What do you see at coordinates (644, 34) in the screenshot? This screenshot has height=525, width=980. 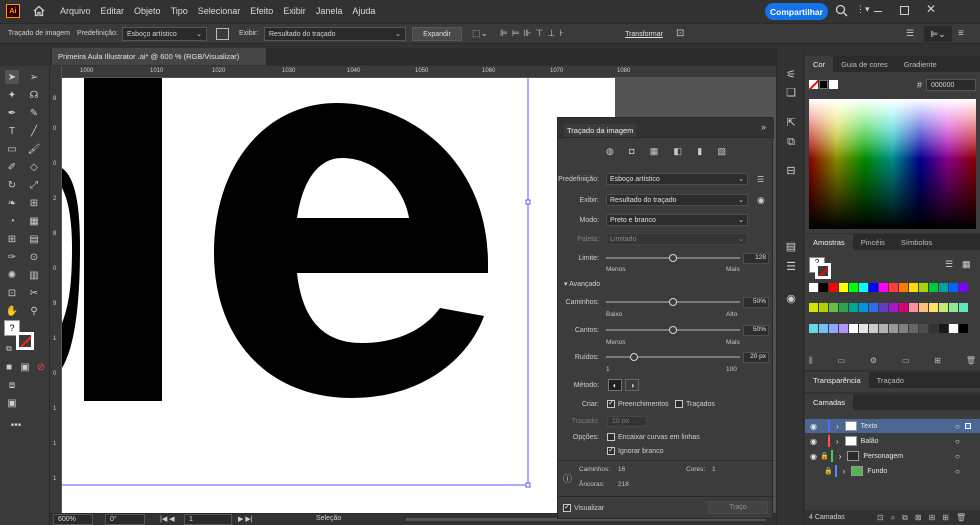 I see `transform-button: Transformar` at bounding box center [644, 34].